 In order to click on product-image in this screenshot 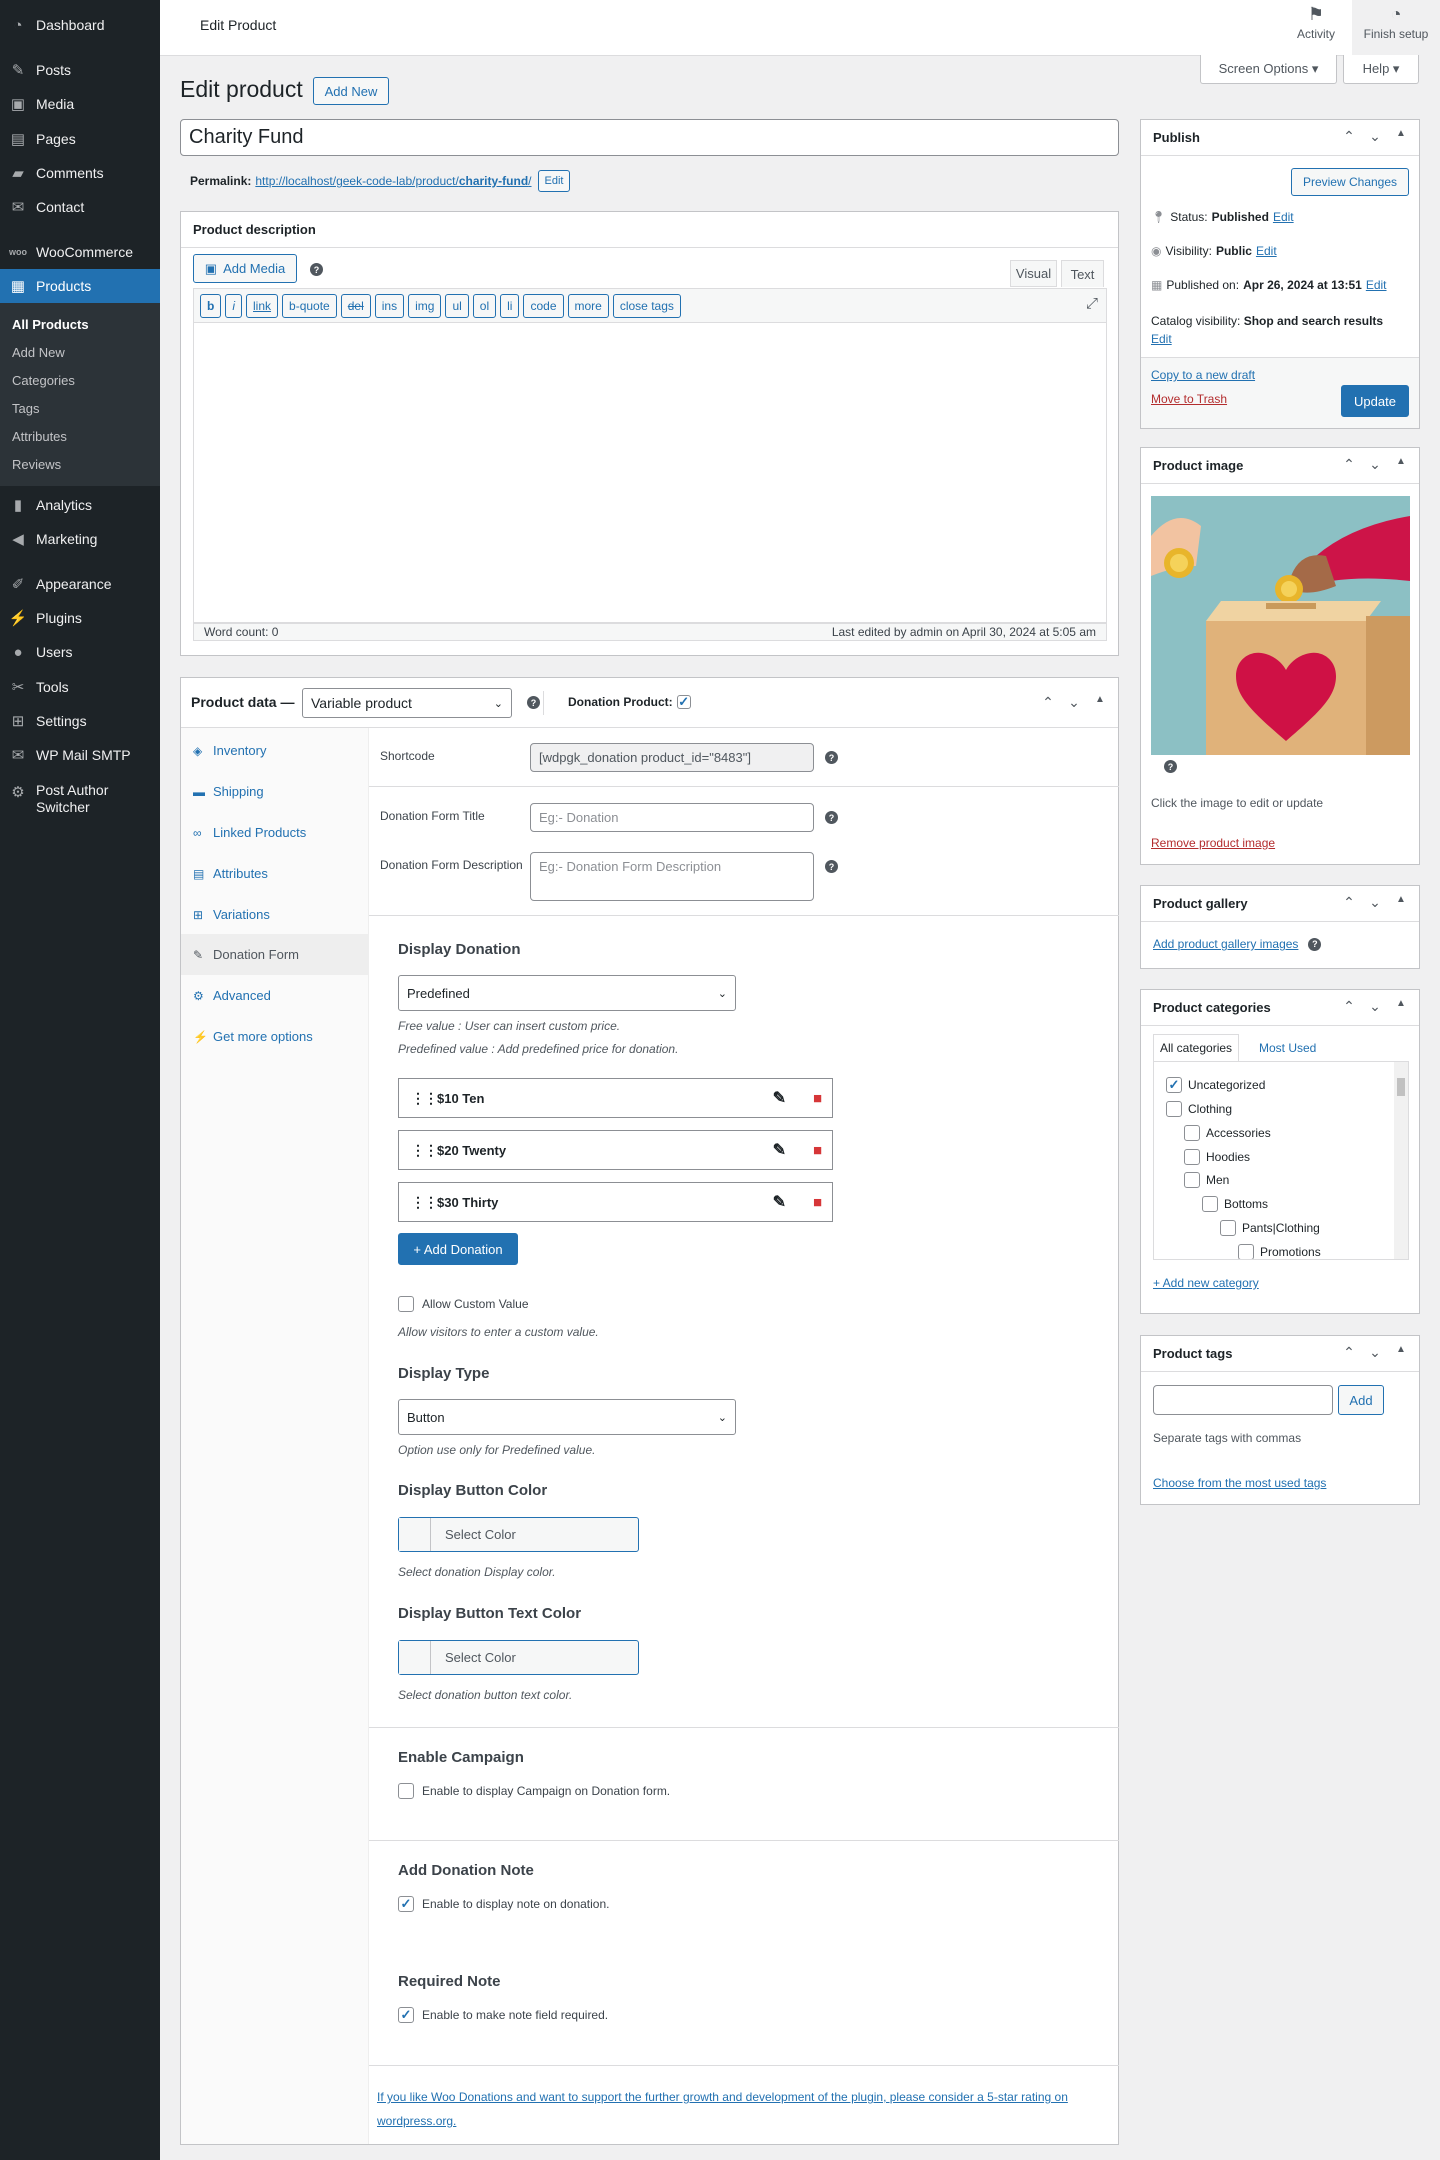, I will do `click(1280, 625)`.